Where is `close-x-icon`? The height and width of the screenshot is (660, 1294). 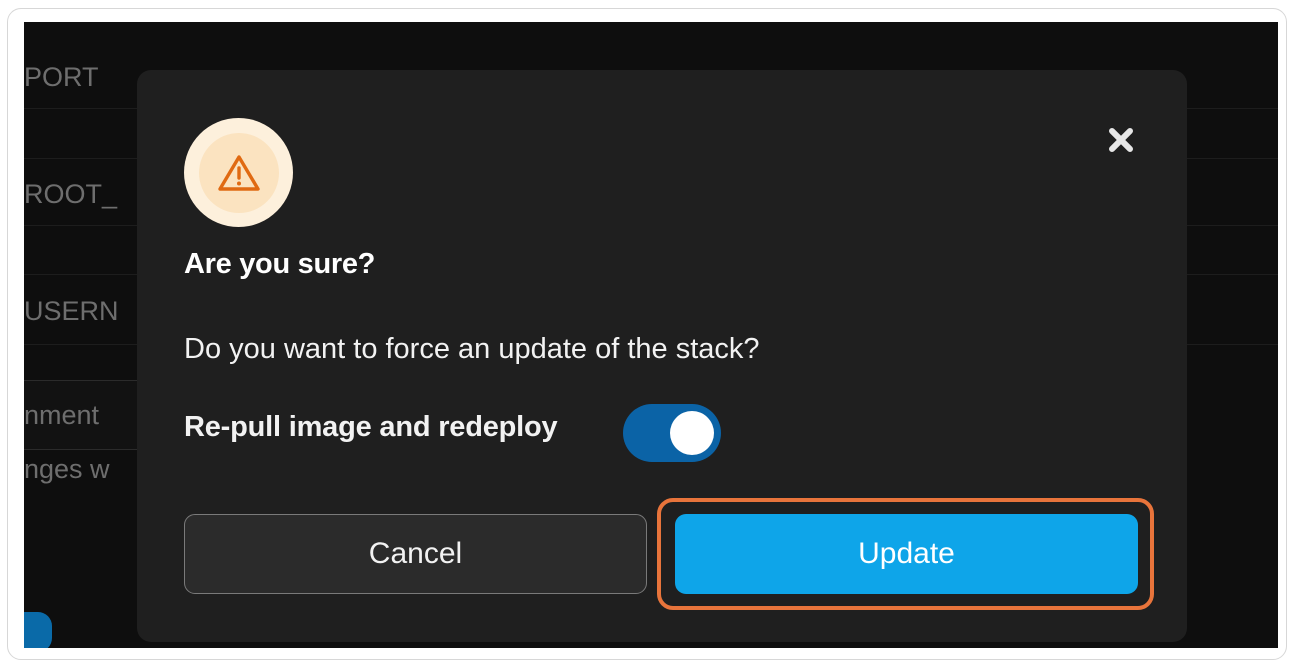 close-x-icon is located at coordinates (1121, 140).